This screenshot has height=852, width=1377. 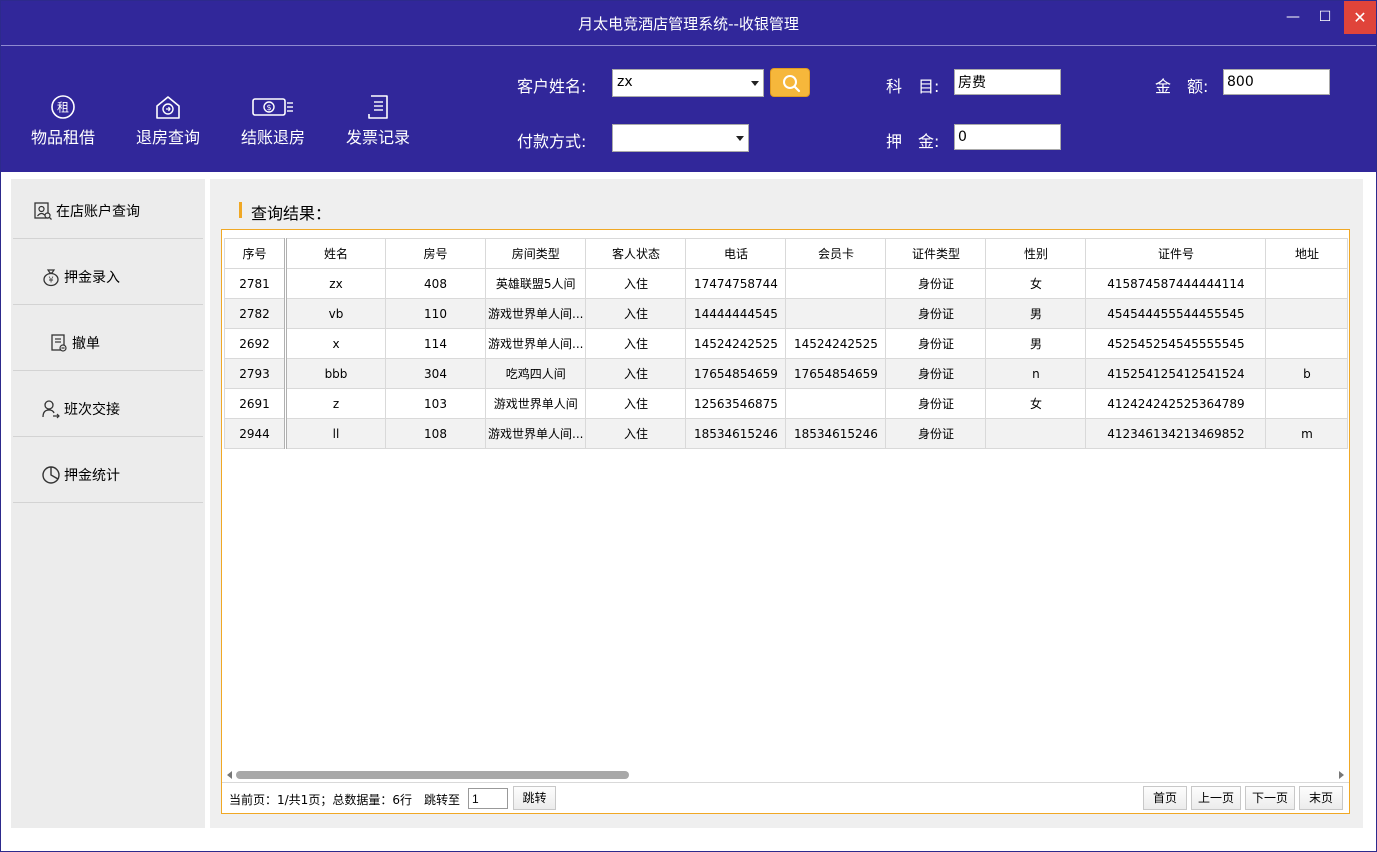 I want to click on column-header: 序号, so click(x=255, y=253).